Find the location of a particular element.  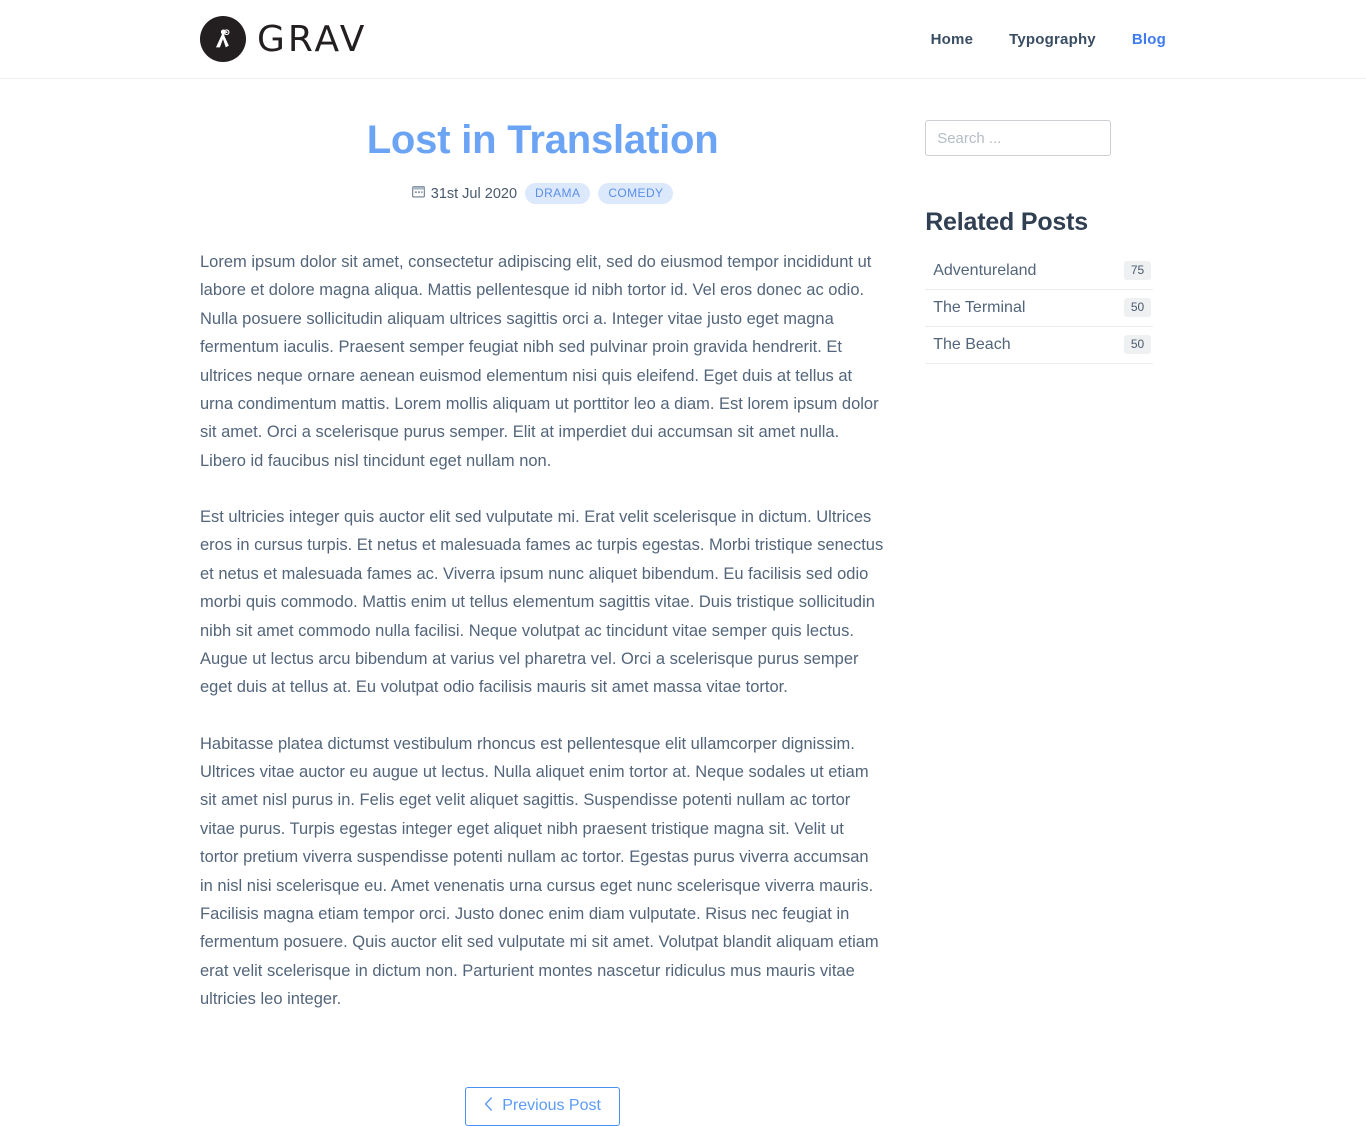

related-post-link: The Terminal is located at coordinates (979, 308).